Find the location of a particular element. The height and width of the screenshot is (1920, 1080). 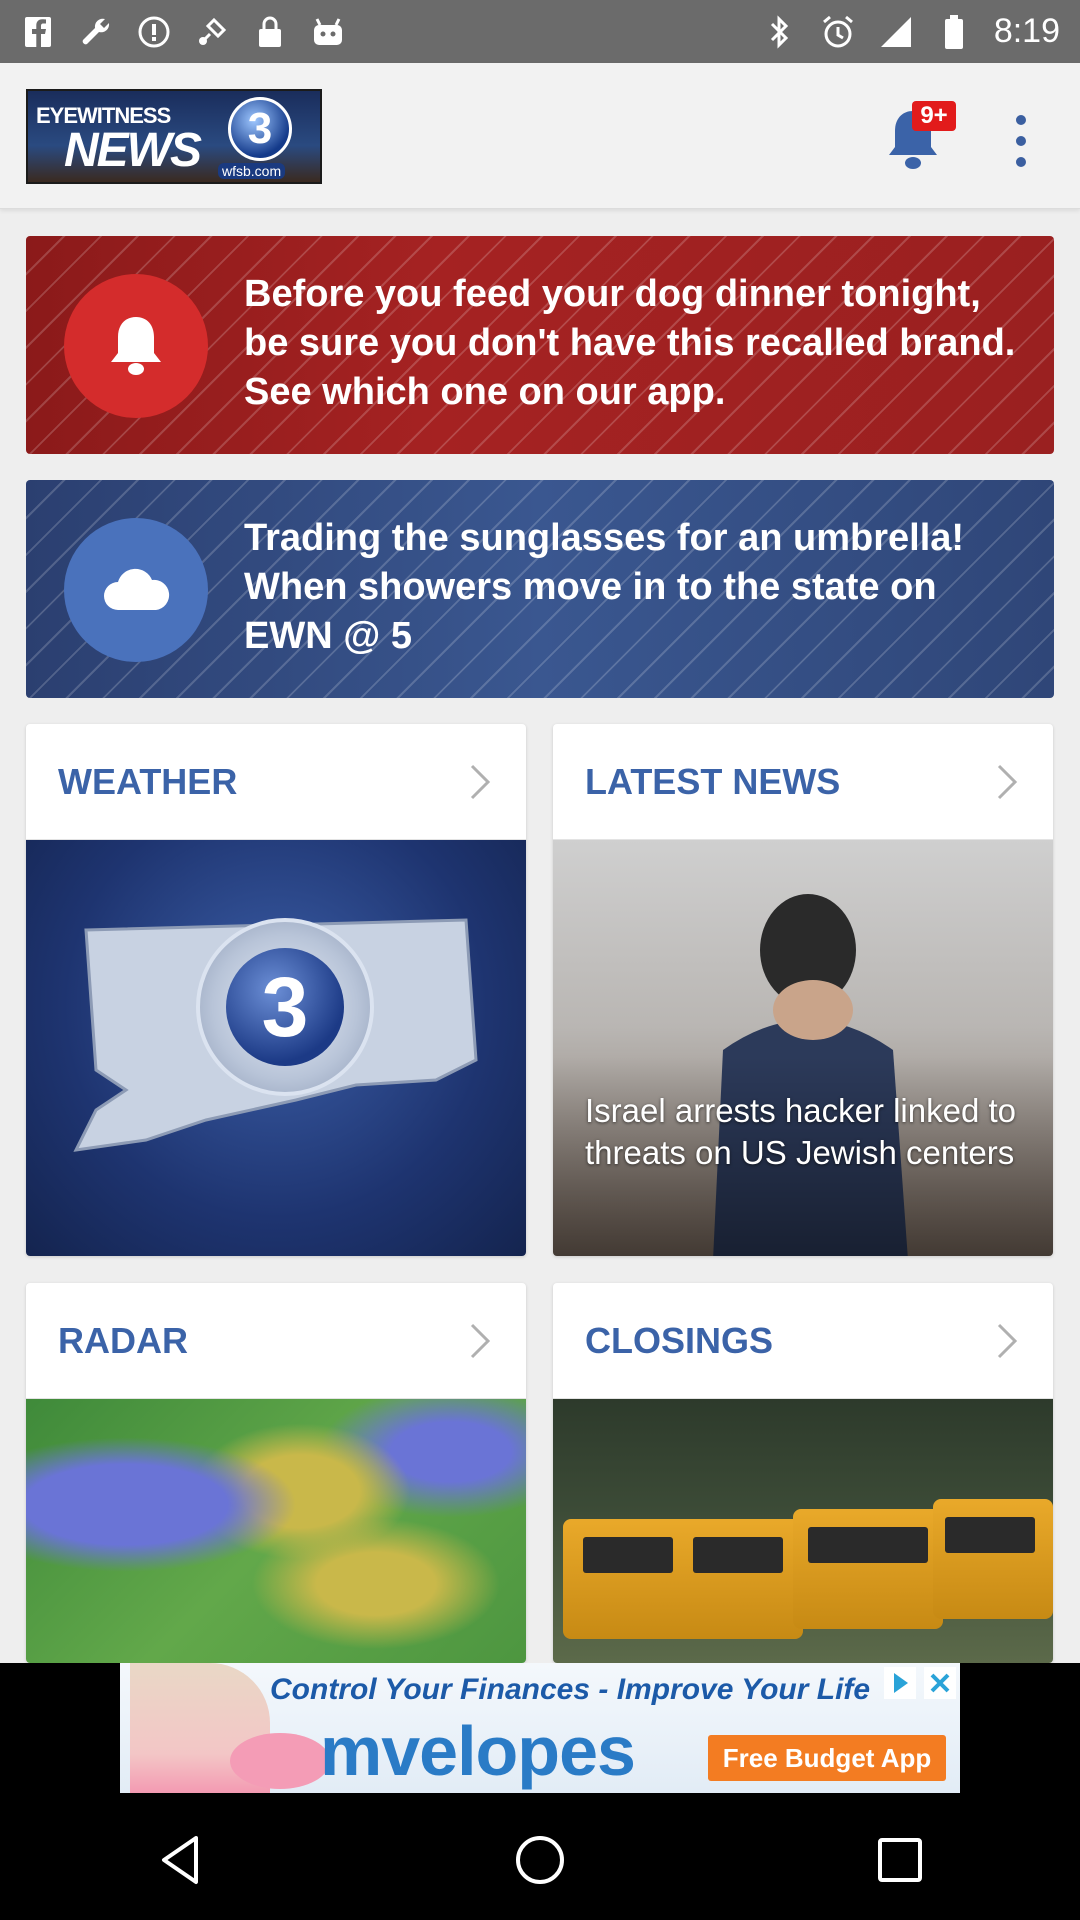

adchoices-icon is located at coordinates (900, 1683).